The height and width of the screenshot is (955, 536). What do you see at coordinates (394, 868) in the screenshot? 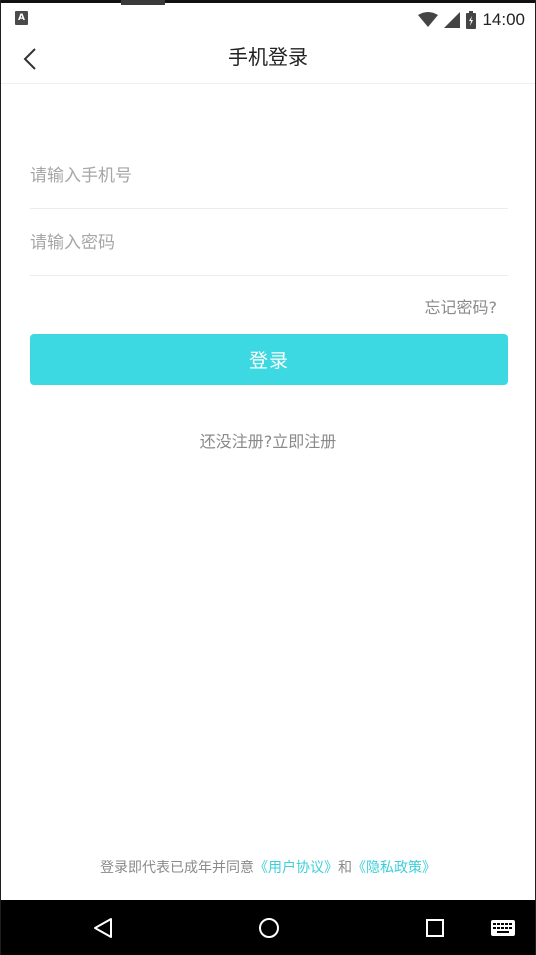
I see `privacy-policy-link: 《隐私政策》` at bounding box center [394, 868].